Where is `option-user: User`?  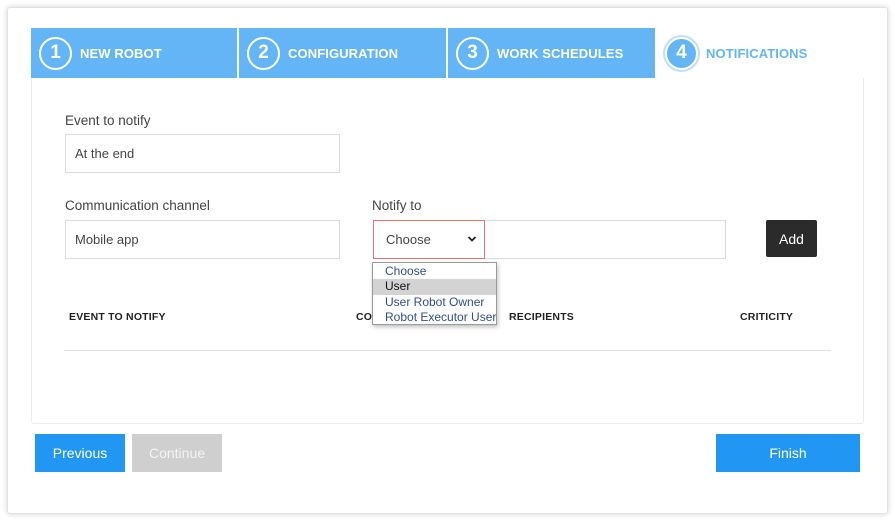 option-user: User is located at coordinates (434, 287).